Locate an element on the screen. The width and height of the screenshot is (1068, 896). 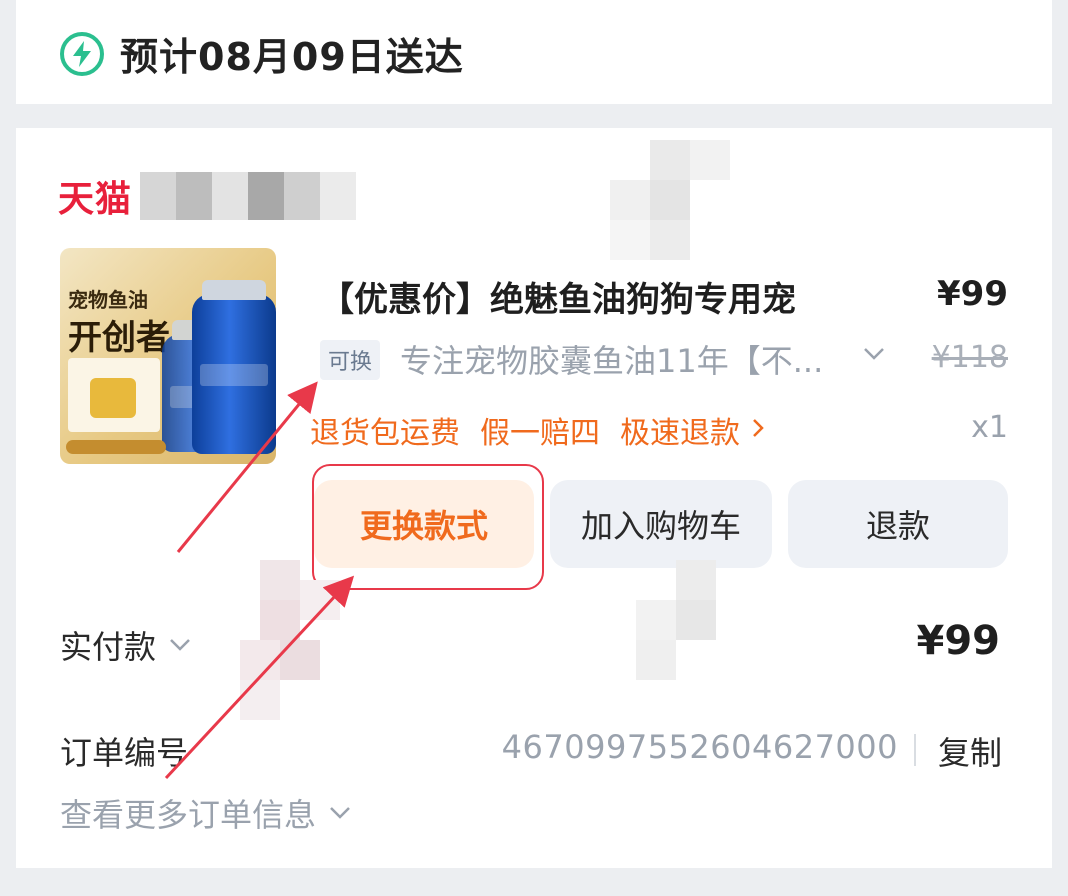
store-row: 天猫 is located at coordinates (207, 196).